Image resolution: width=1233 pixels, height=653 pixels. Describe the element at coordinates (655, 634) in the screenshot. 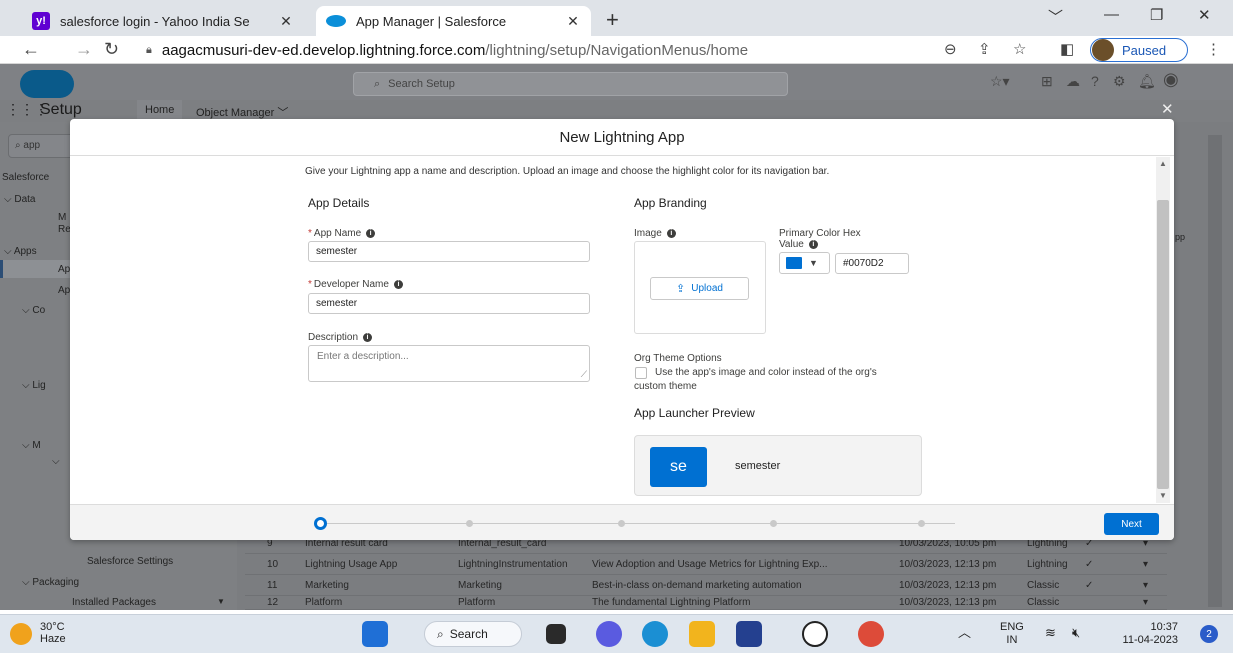

I see `edge-icon` at that location.